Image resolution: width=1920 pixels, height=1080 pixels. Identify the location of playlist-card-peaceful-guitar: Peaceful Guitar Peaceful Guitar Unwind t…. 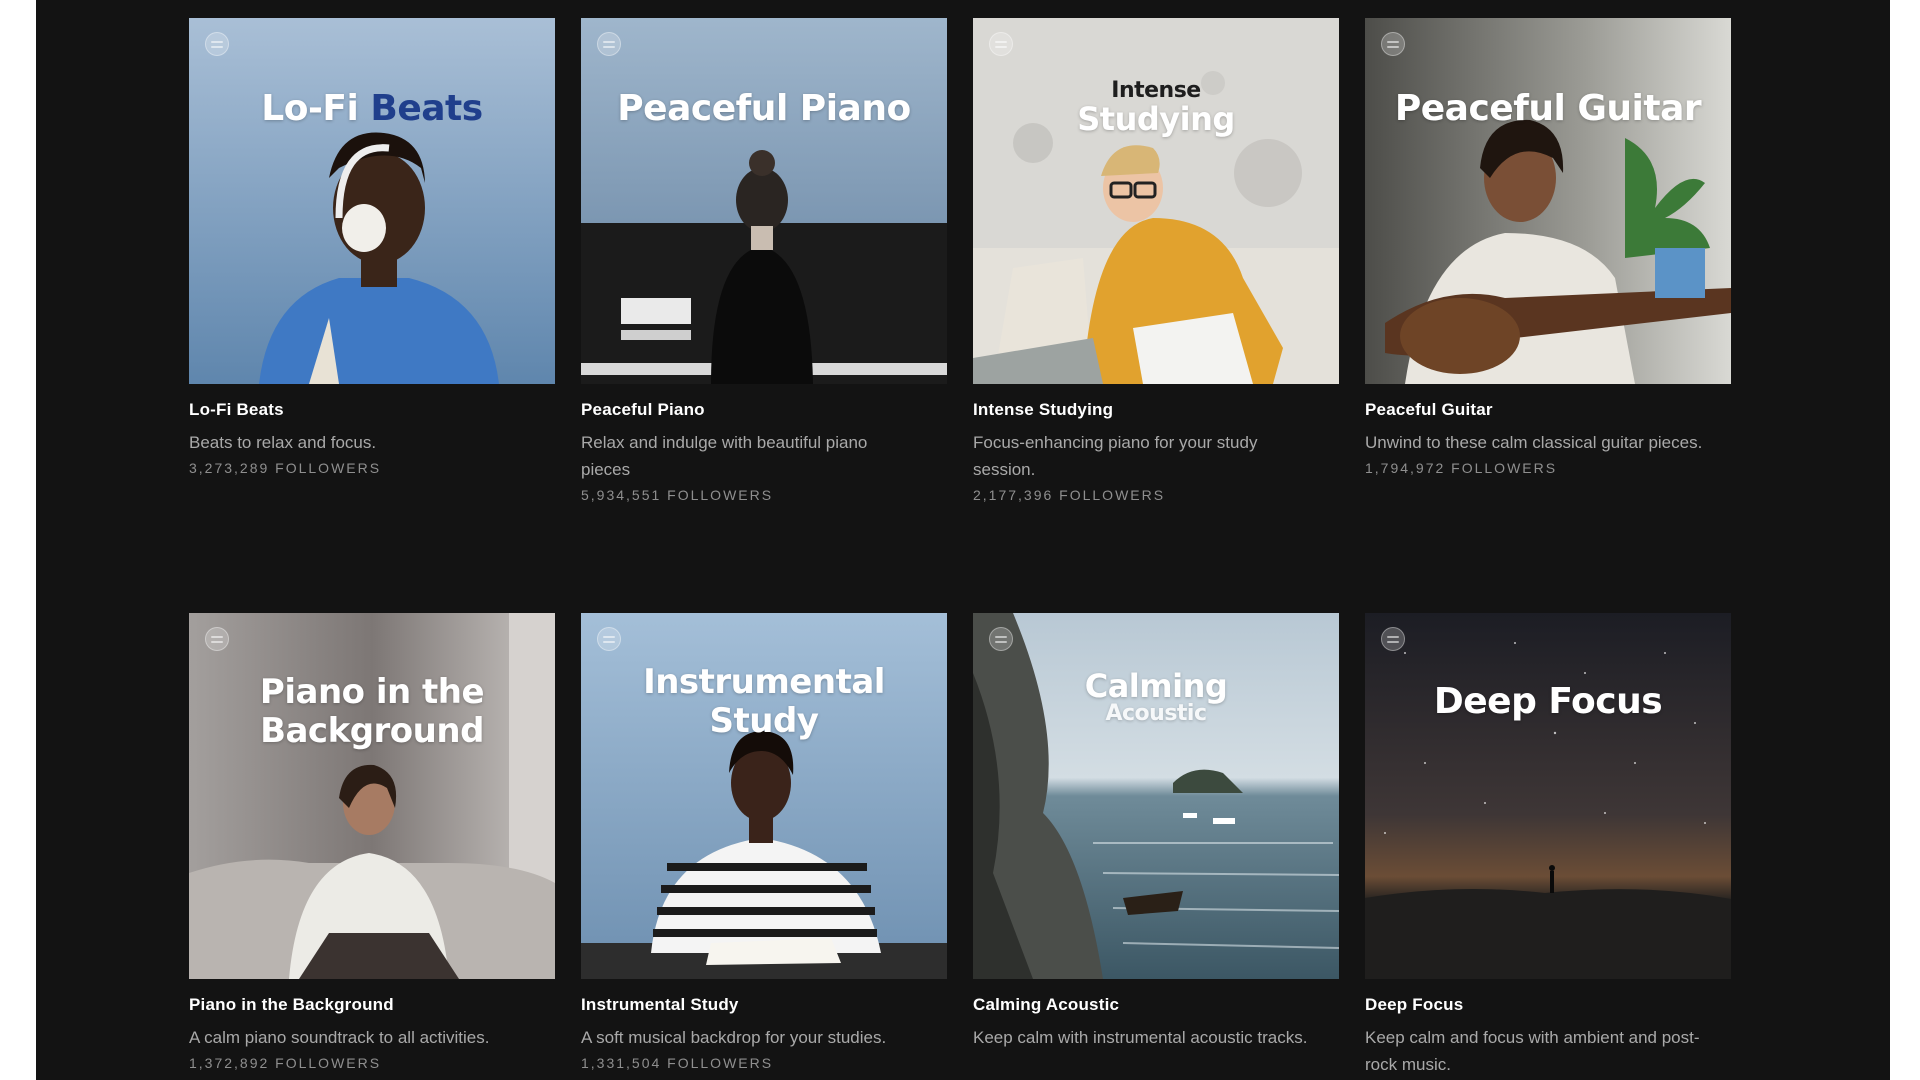
(1548, 315).